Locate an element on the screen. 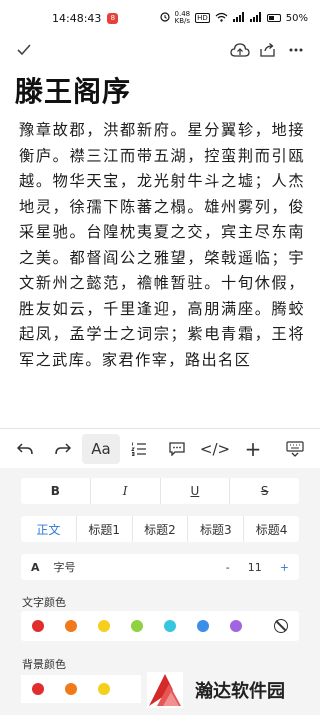  no-color-icon is located at coordinates (281, 626).